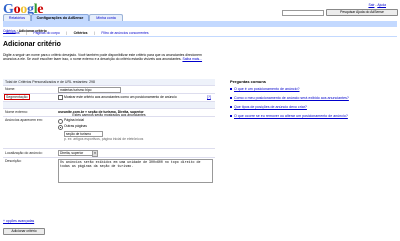 The height and width of the screenshot is (241, 400). What do you see at coordinates (248, 81) in the screenshot?
I see `common-questions-title: Perguntas comuns` at bounding box center [248, 81].